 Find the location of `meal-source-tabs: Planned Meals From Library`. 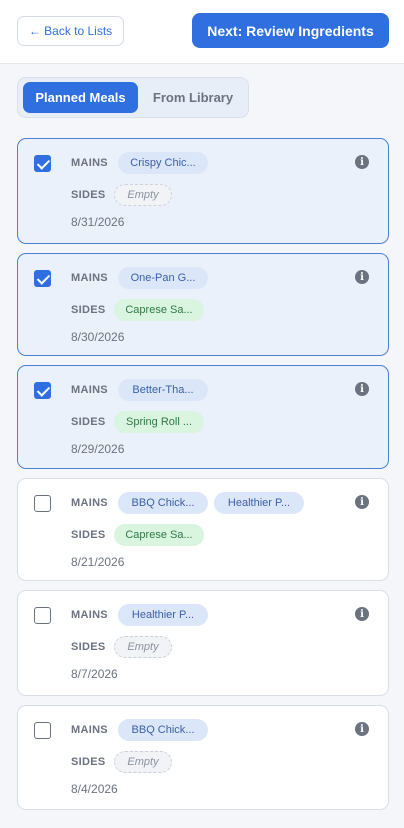

meal-source-tabs: Planned Meals From Library is located at coordinates (133, 97).